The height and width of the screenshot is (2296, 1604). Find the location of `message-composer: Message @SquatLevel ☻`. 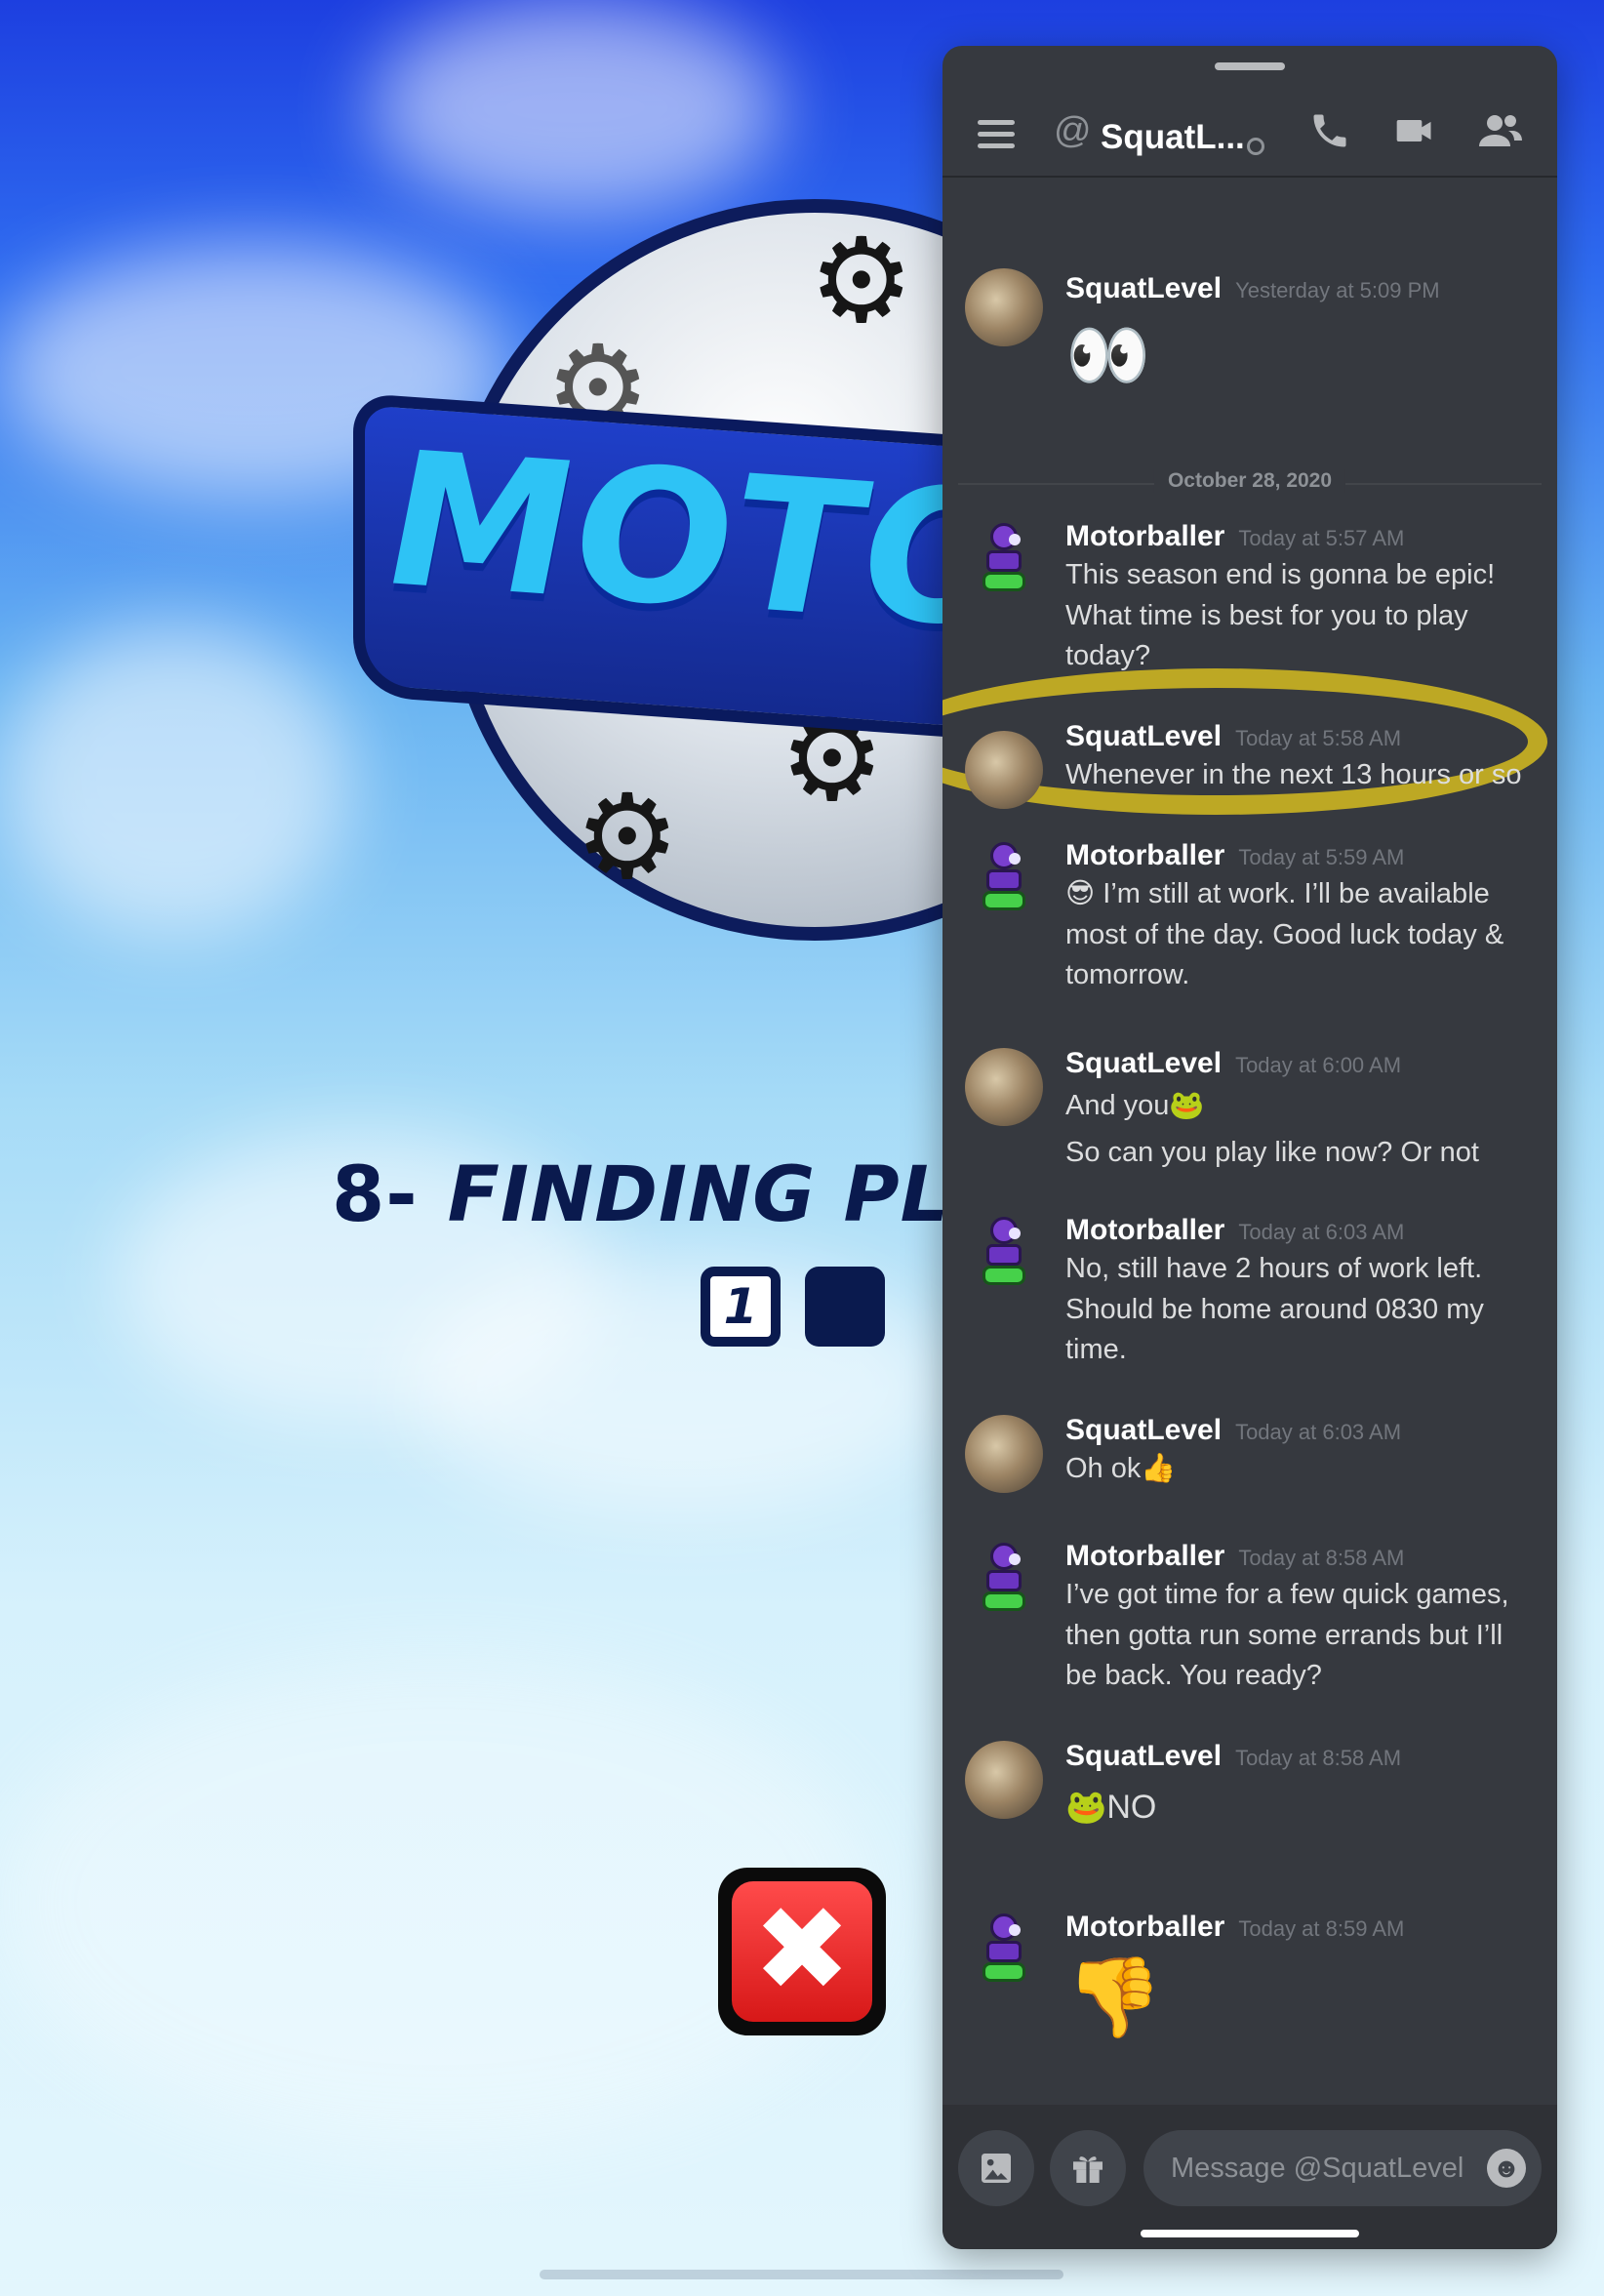

message-composer: Message @SquatLevel ☻ is located at coordinates (1249, 2177).